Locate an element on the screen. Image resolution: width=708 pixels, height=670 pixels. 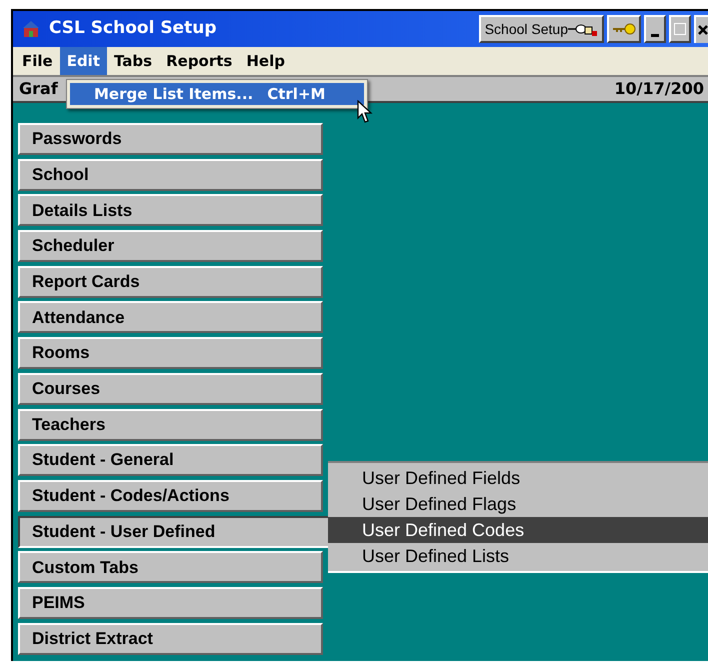
tab-button: Scheduler is located at coordinates (170, 246).